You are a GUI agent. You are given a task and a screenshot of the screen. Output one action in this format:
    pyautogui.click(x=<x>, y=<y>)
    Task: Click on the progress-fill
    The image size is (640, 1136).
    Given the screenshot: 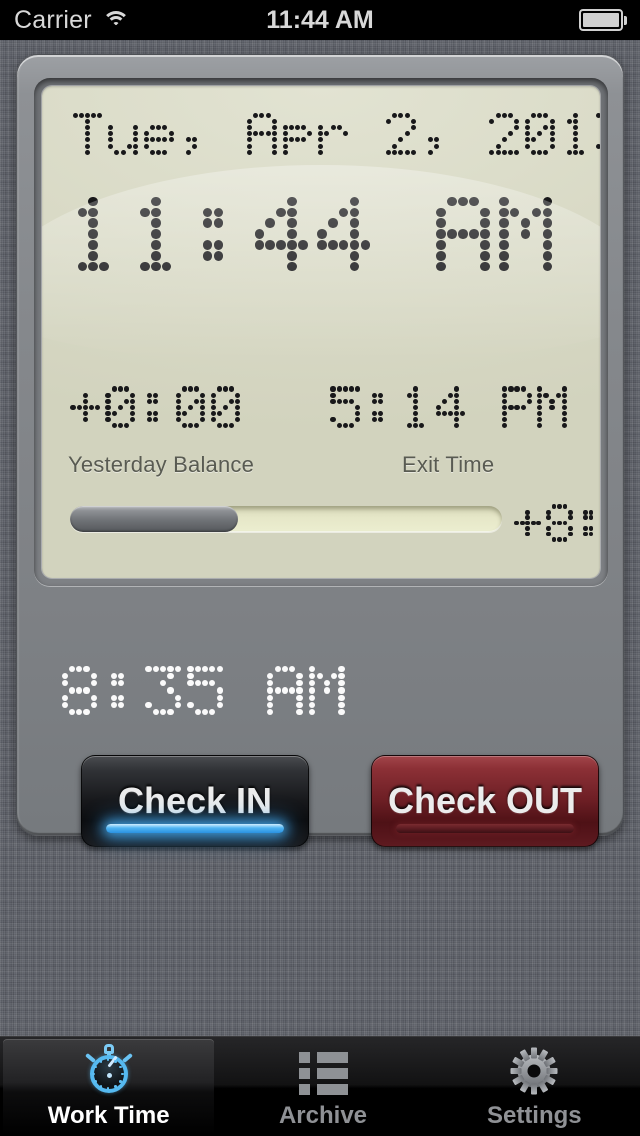 What is the action you would take?
    pyautogui.click(x=154, y=519)
    